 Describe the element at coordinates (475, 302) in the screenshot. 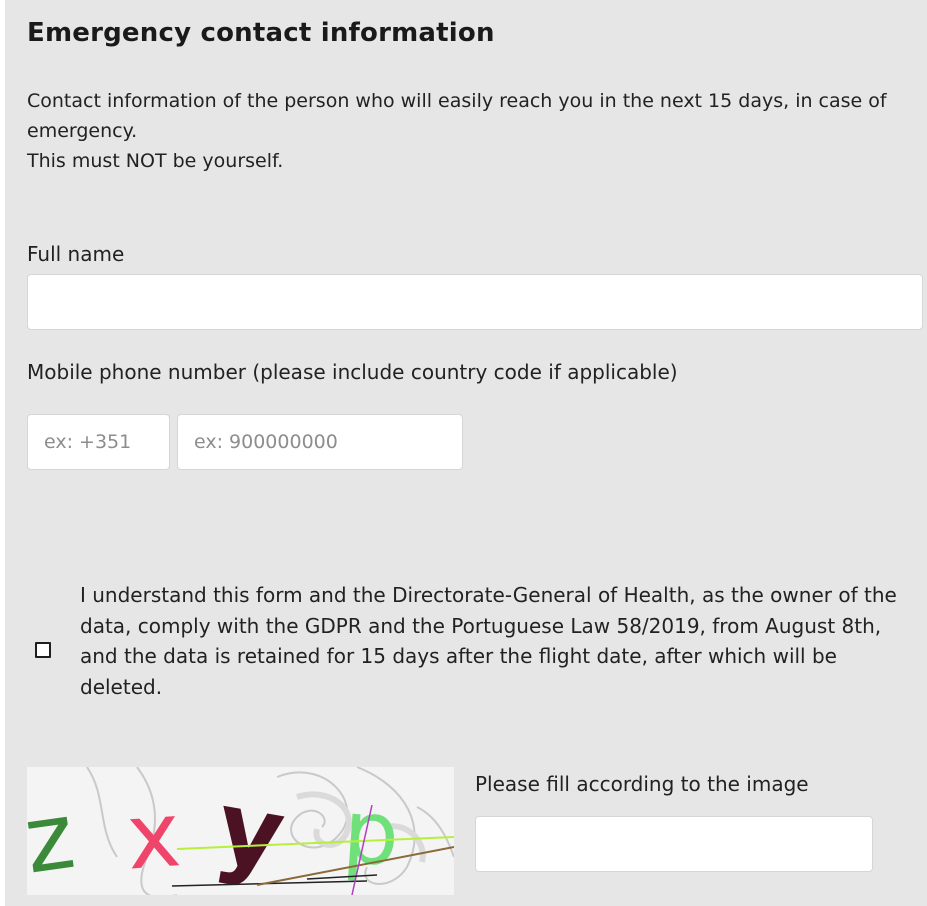

I see `full-name-input` at that location.